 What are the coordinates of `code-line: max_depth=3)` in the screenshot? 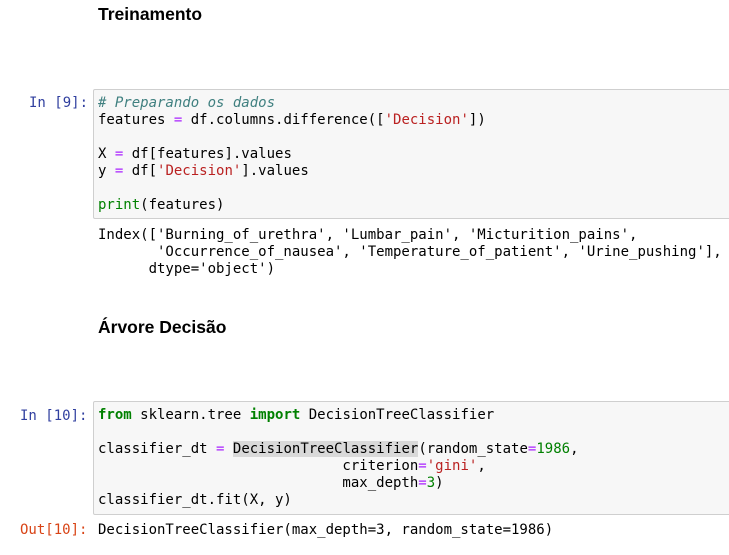 It's located at (413, 483).